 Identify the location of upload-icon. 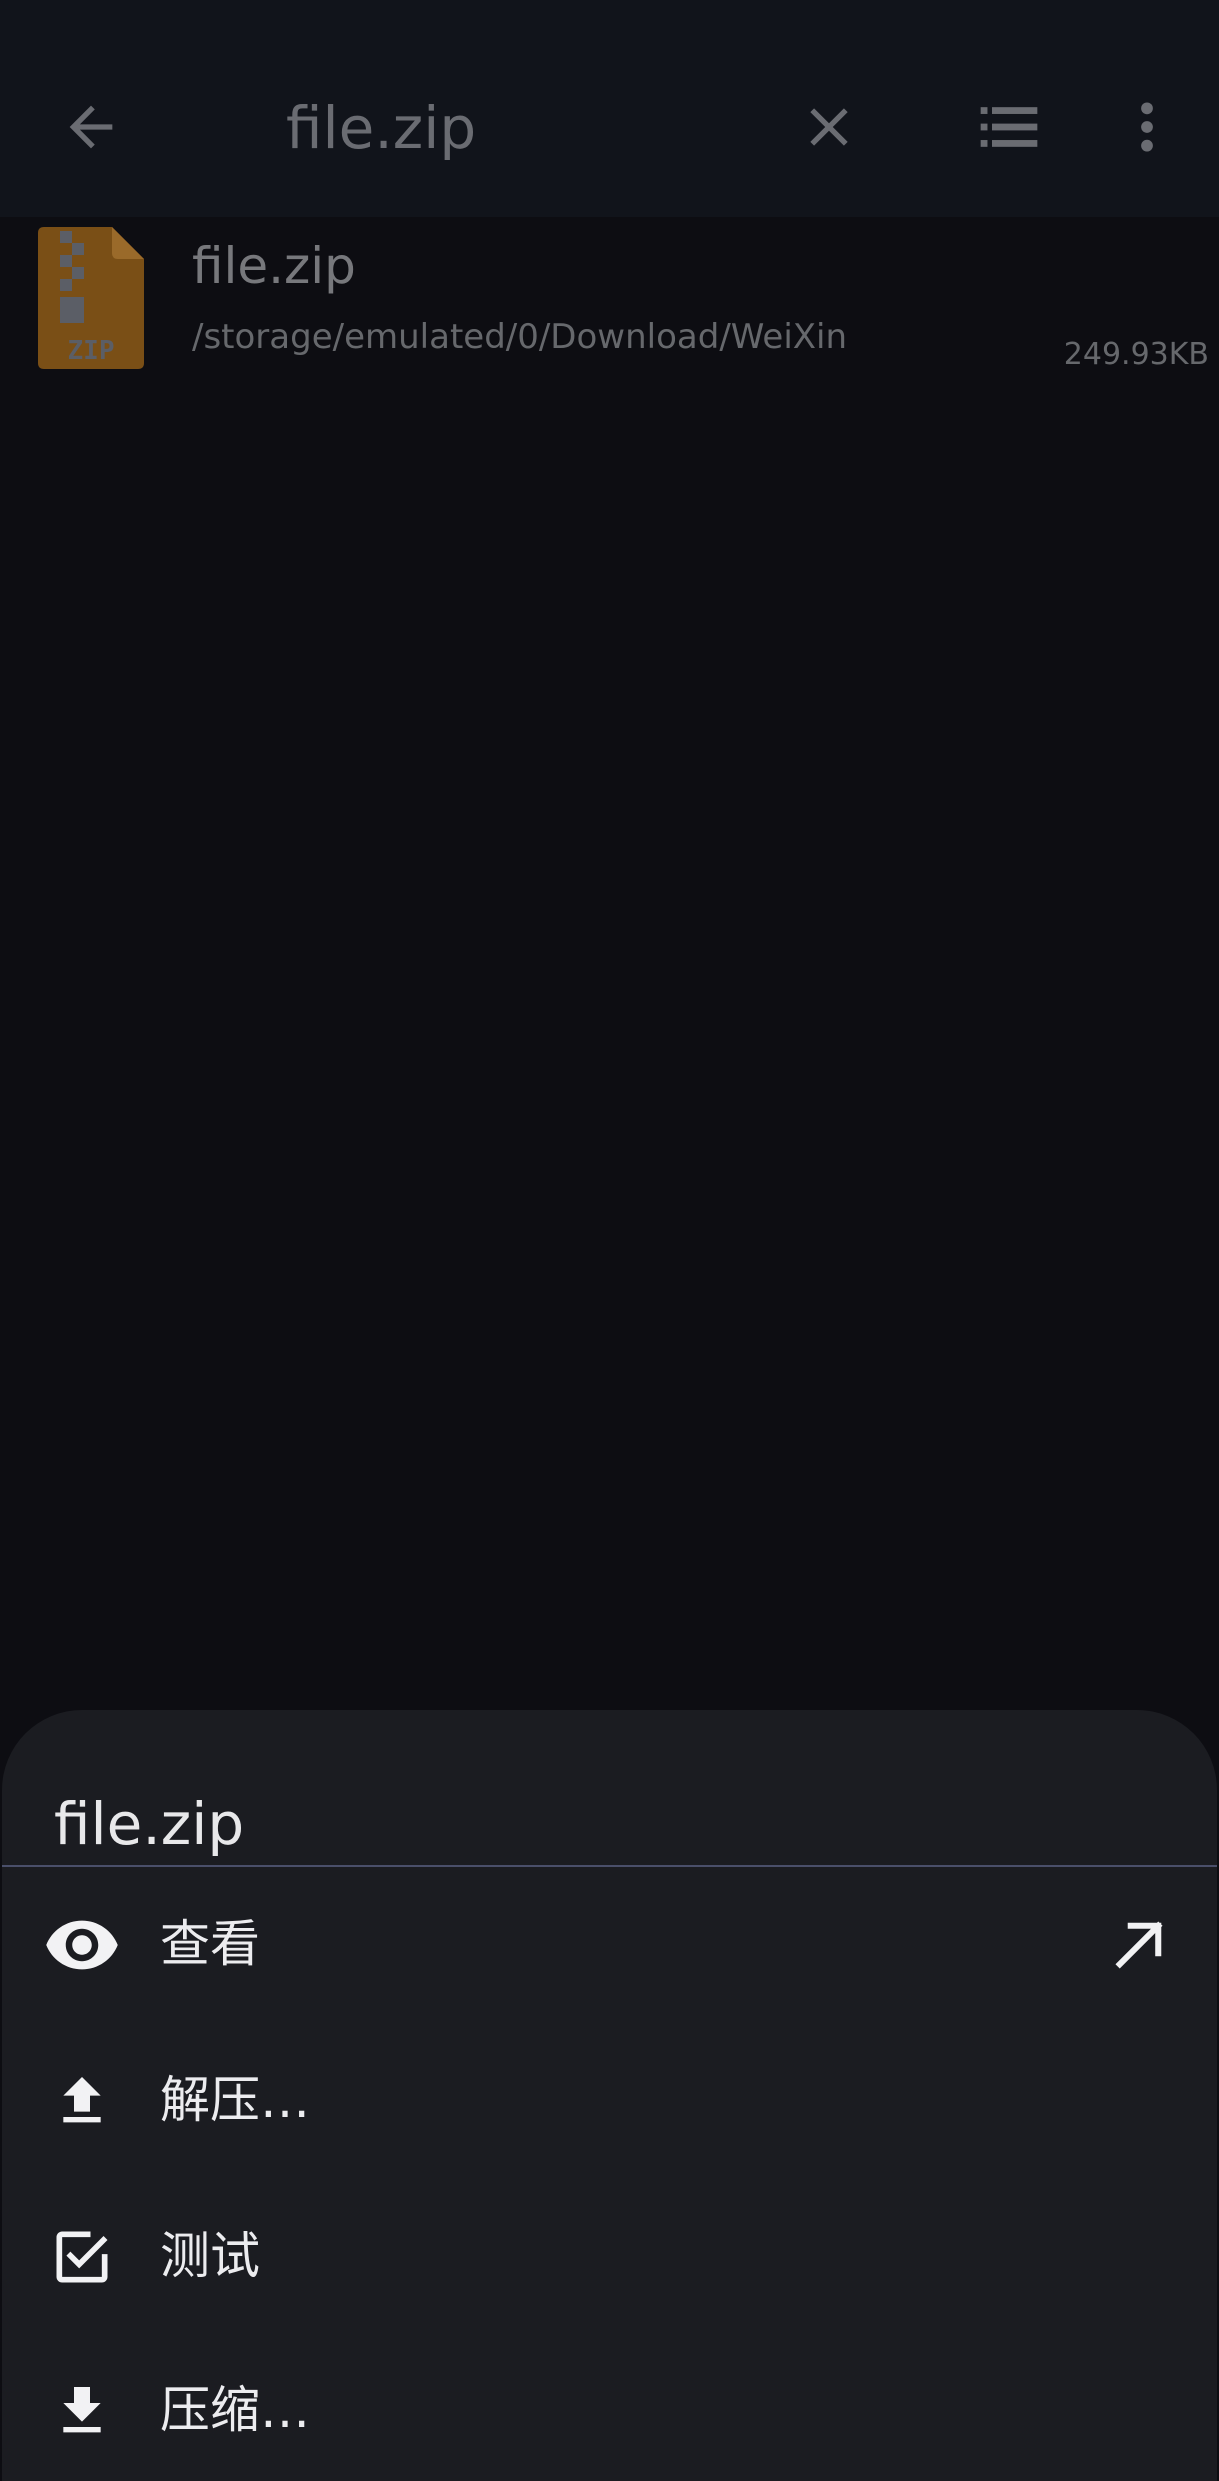
(82, 2100).